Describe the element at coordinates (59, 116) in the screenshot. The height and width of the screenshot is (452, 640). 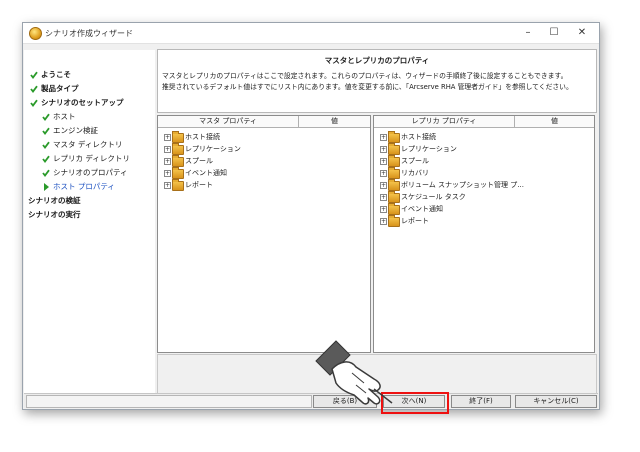
I see `step-host: ホスト` at that location.